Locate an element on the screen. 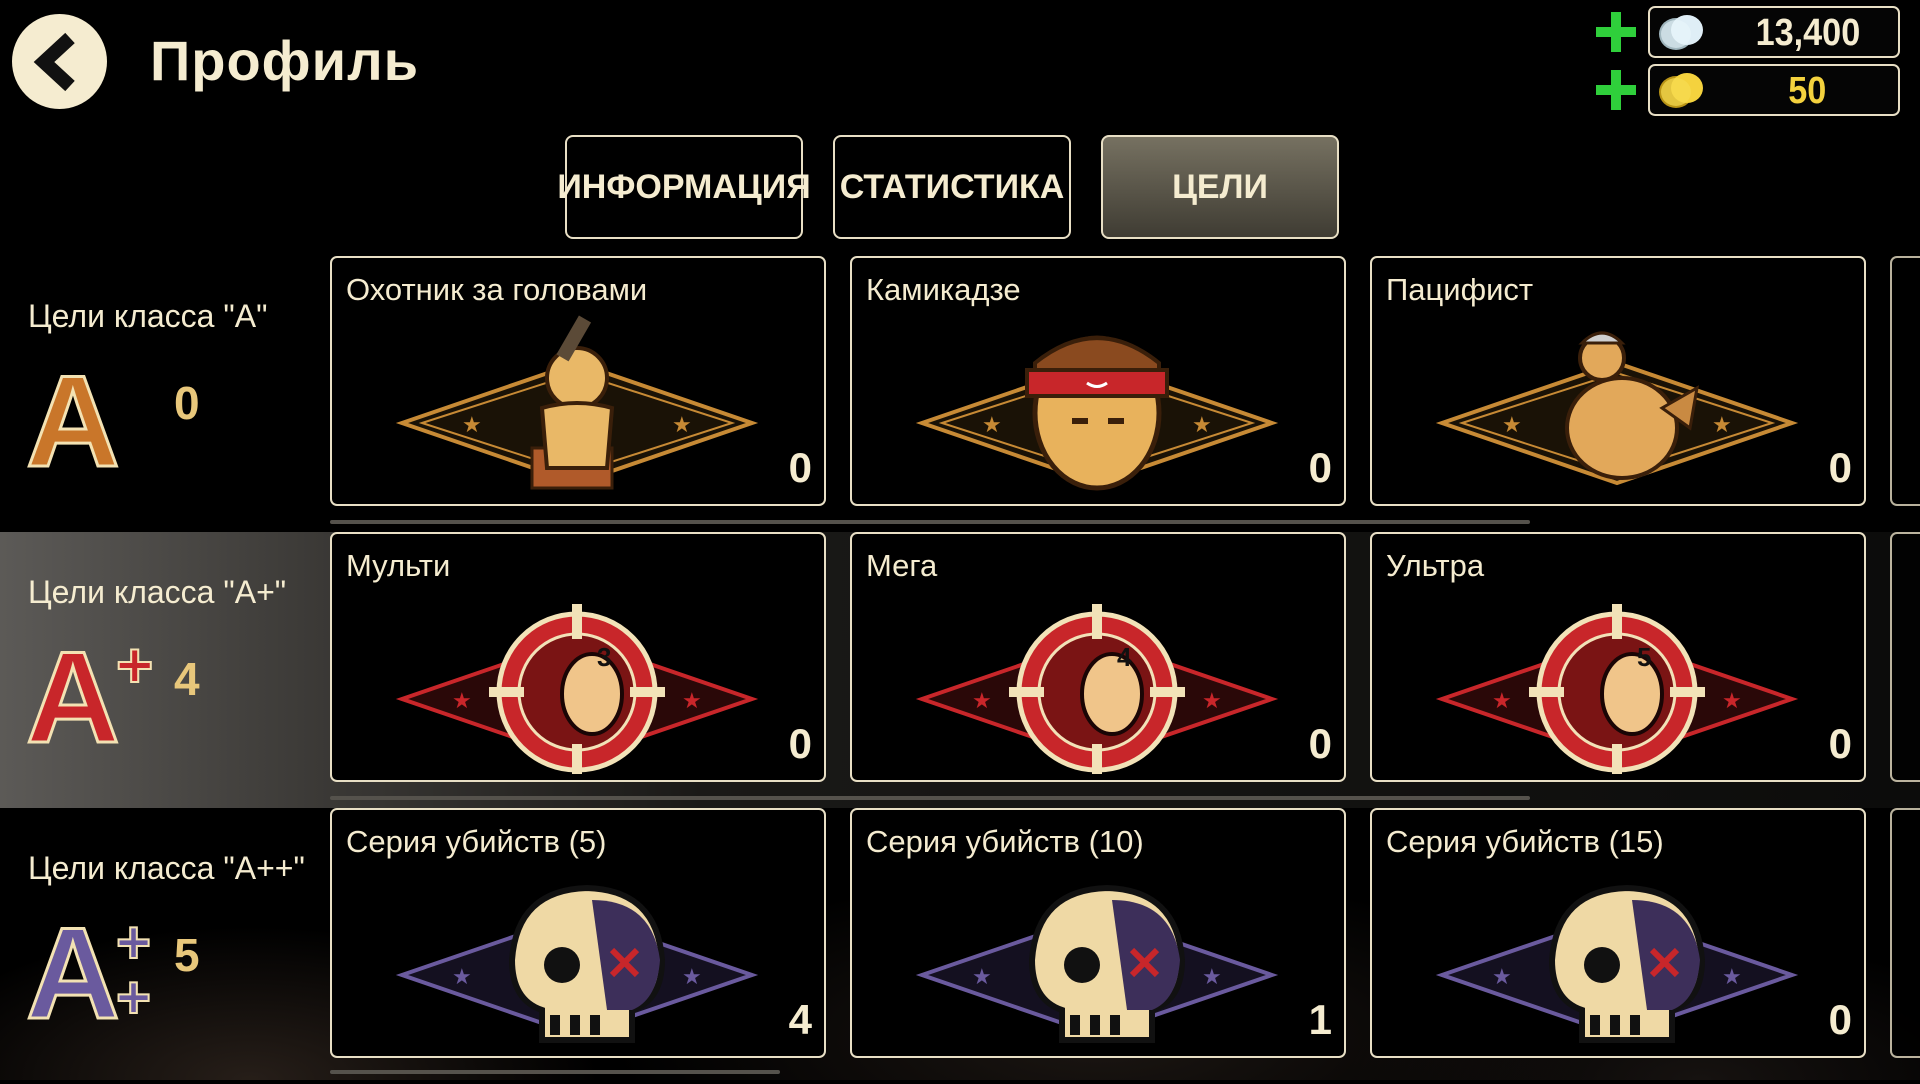 The image size is (1920, 1084). goal-card-kill-streak-5: Серия убийств (5) ★ ★ 4 is located at coordinates (578, 933).